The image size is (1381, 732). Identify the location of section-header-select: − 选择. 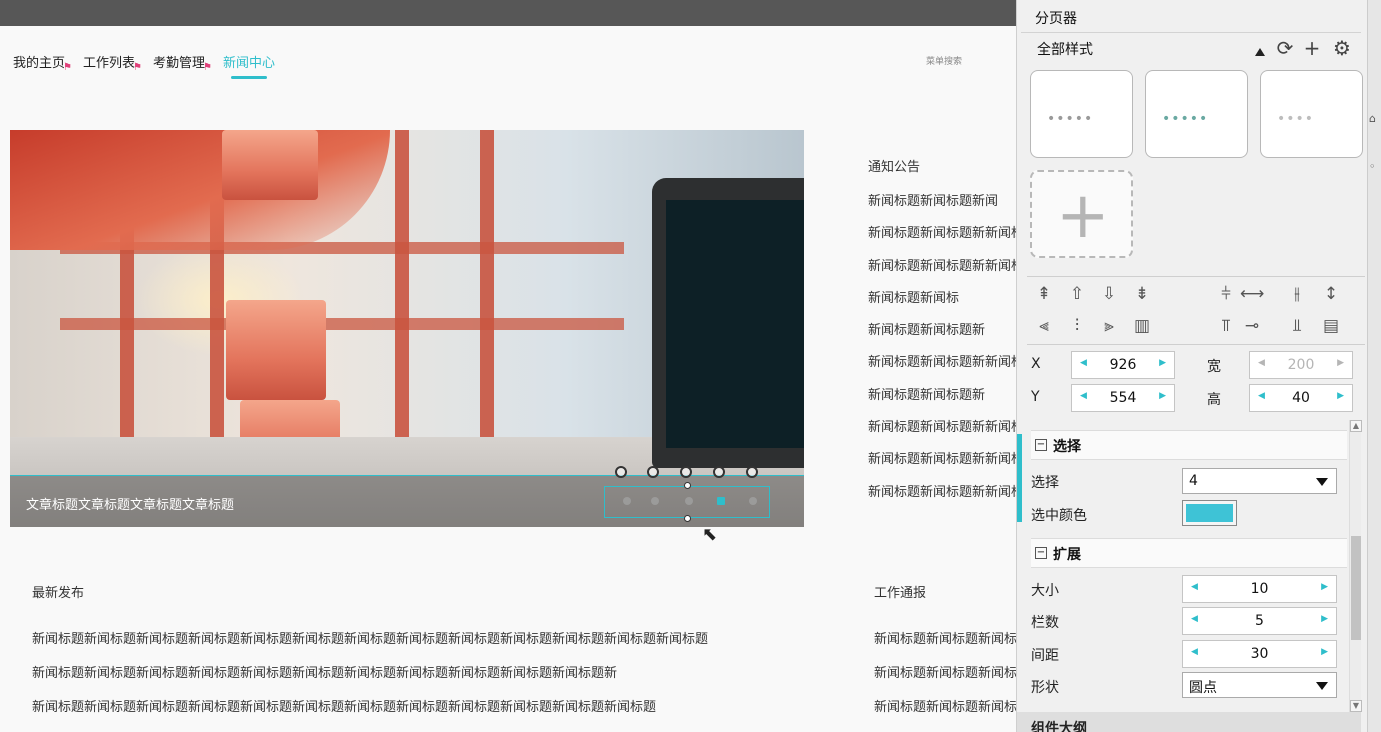
(1189, 445).